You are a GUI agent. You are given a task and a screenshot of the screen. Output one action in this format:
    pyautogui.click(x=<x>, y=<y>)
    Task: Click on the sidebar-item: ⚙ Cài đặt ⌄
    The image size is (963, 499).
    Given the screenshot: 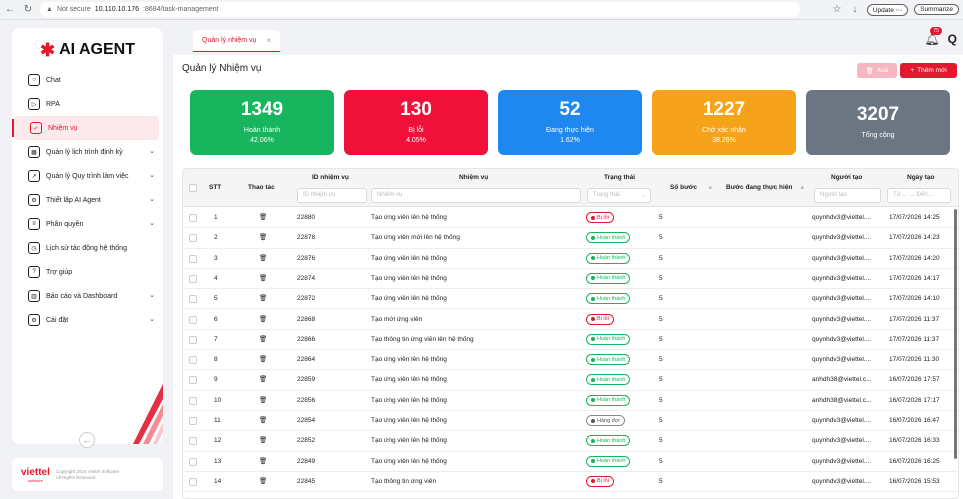 What is the action you would take?
    pyautogui.click(x=87, y=320)
    